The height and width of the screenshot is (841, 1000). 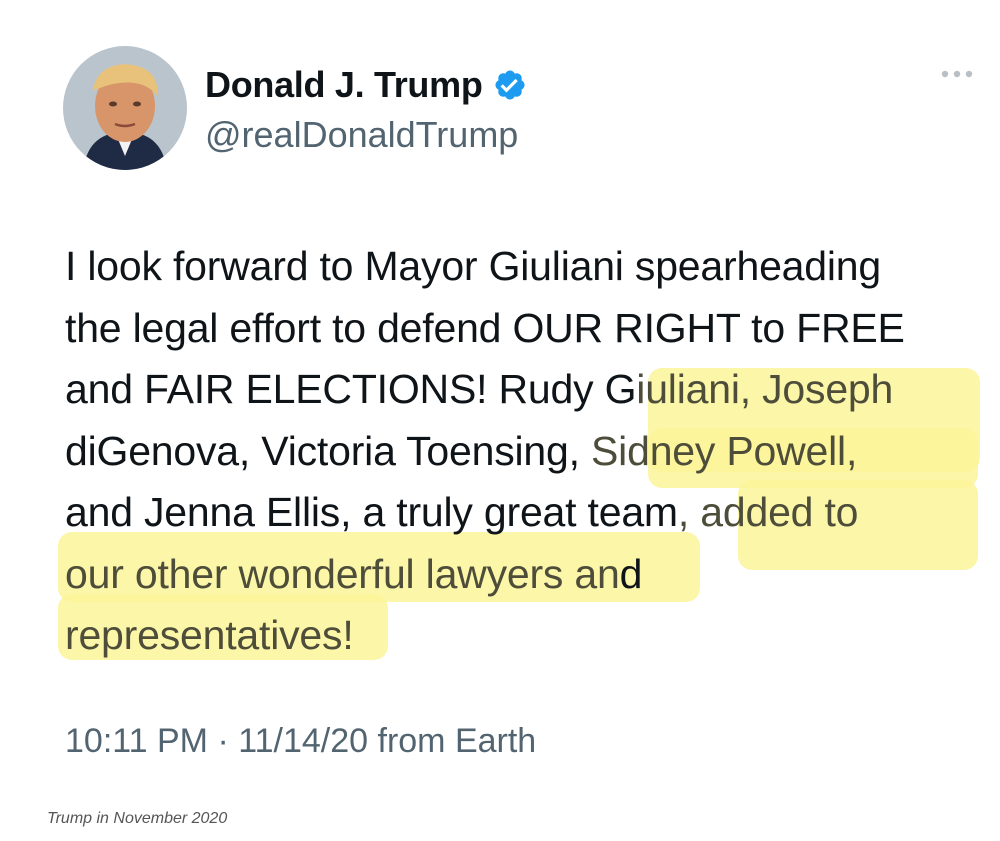 What do you see at coordinates (724, 450) in the screenshot?
I see `highlighted-text: Sidney Powell,` at bounding box center [724, 450].